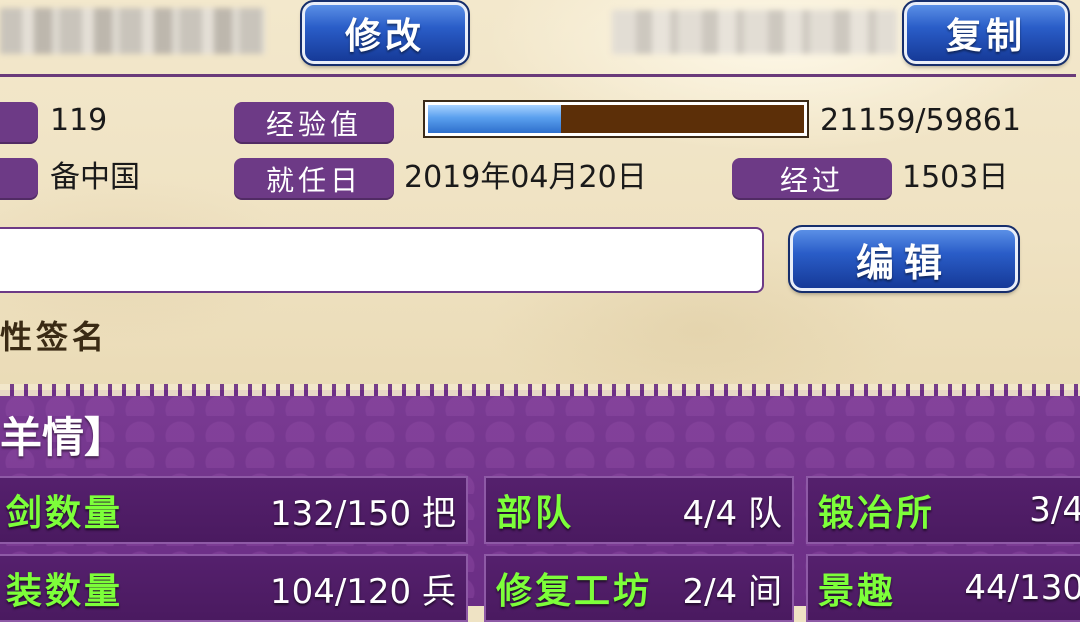 The height and width of the screenshot is (622, 1080). What do you see at coordinates (525, 177) in the screenshot?
I see `start-date-value: 2019年04月20日` at bounding box center [525, 177].